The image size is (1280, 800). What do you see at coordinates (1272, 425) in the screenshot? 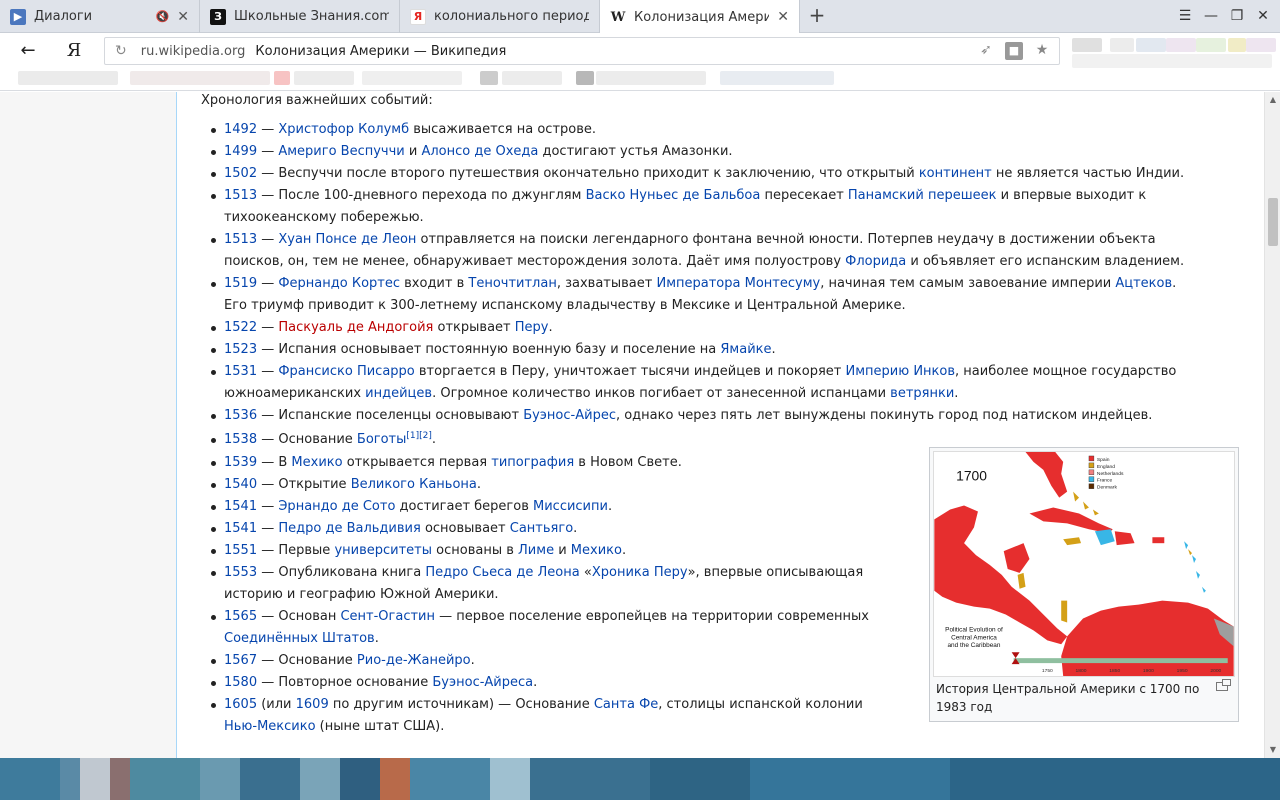
I see `page-scrollbar: ▲ ▼` at bounding box center [1272, 425].